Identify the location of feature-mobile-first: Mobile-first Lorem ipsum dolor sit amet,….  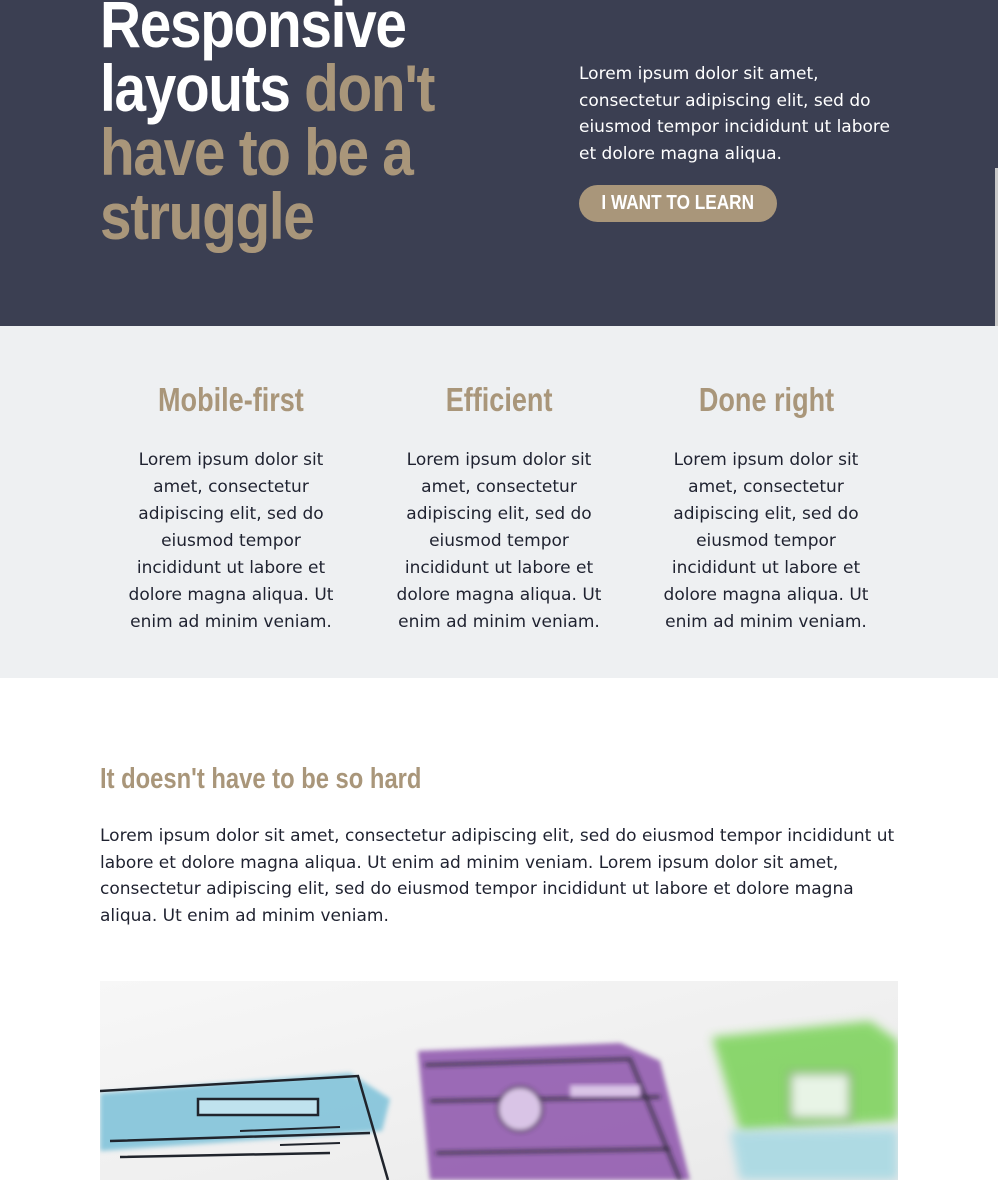
(231, 481).